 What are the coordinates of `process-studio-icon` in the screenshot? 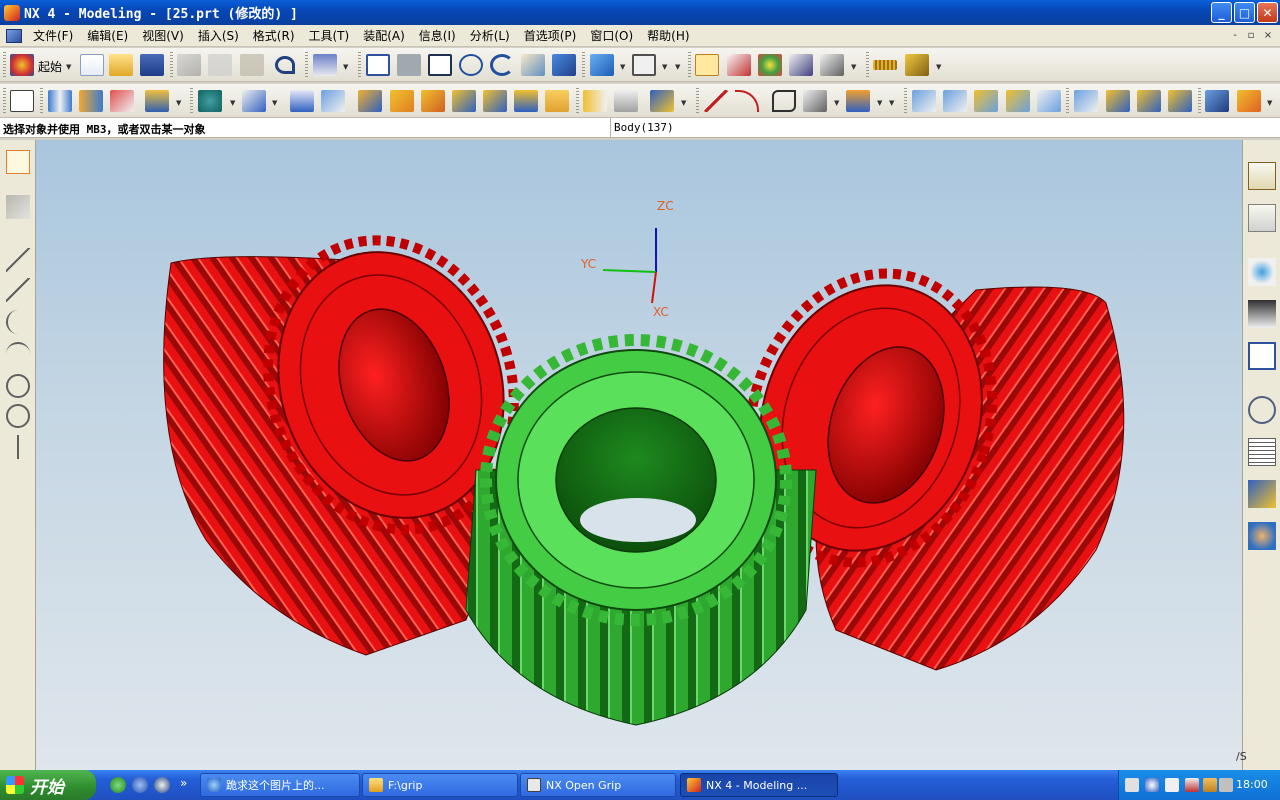 It's located at (1262, 494).